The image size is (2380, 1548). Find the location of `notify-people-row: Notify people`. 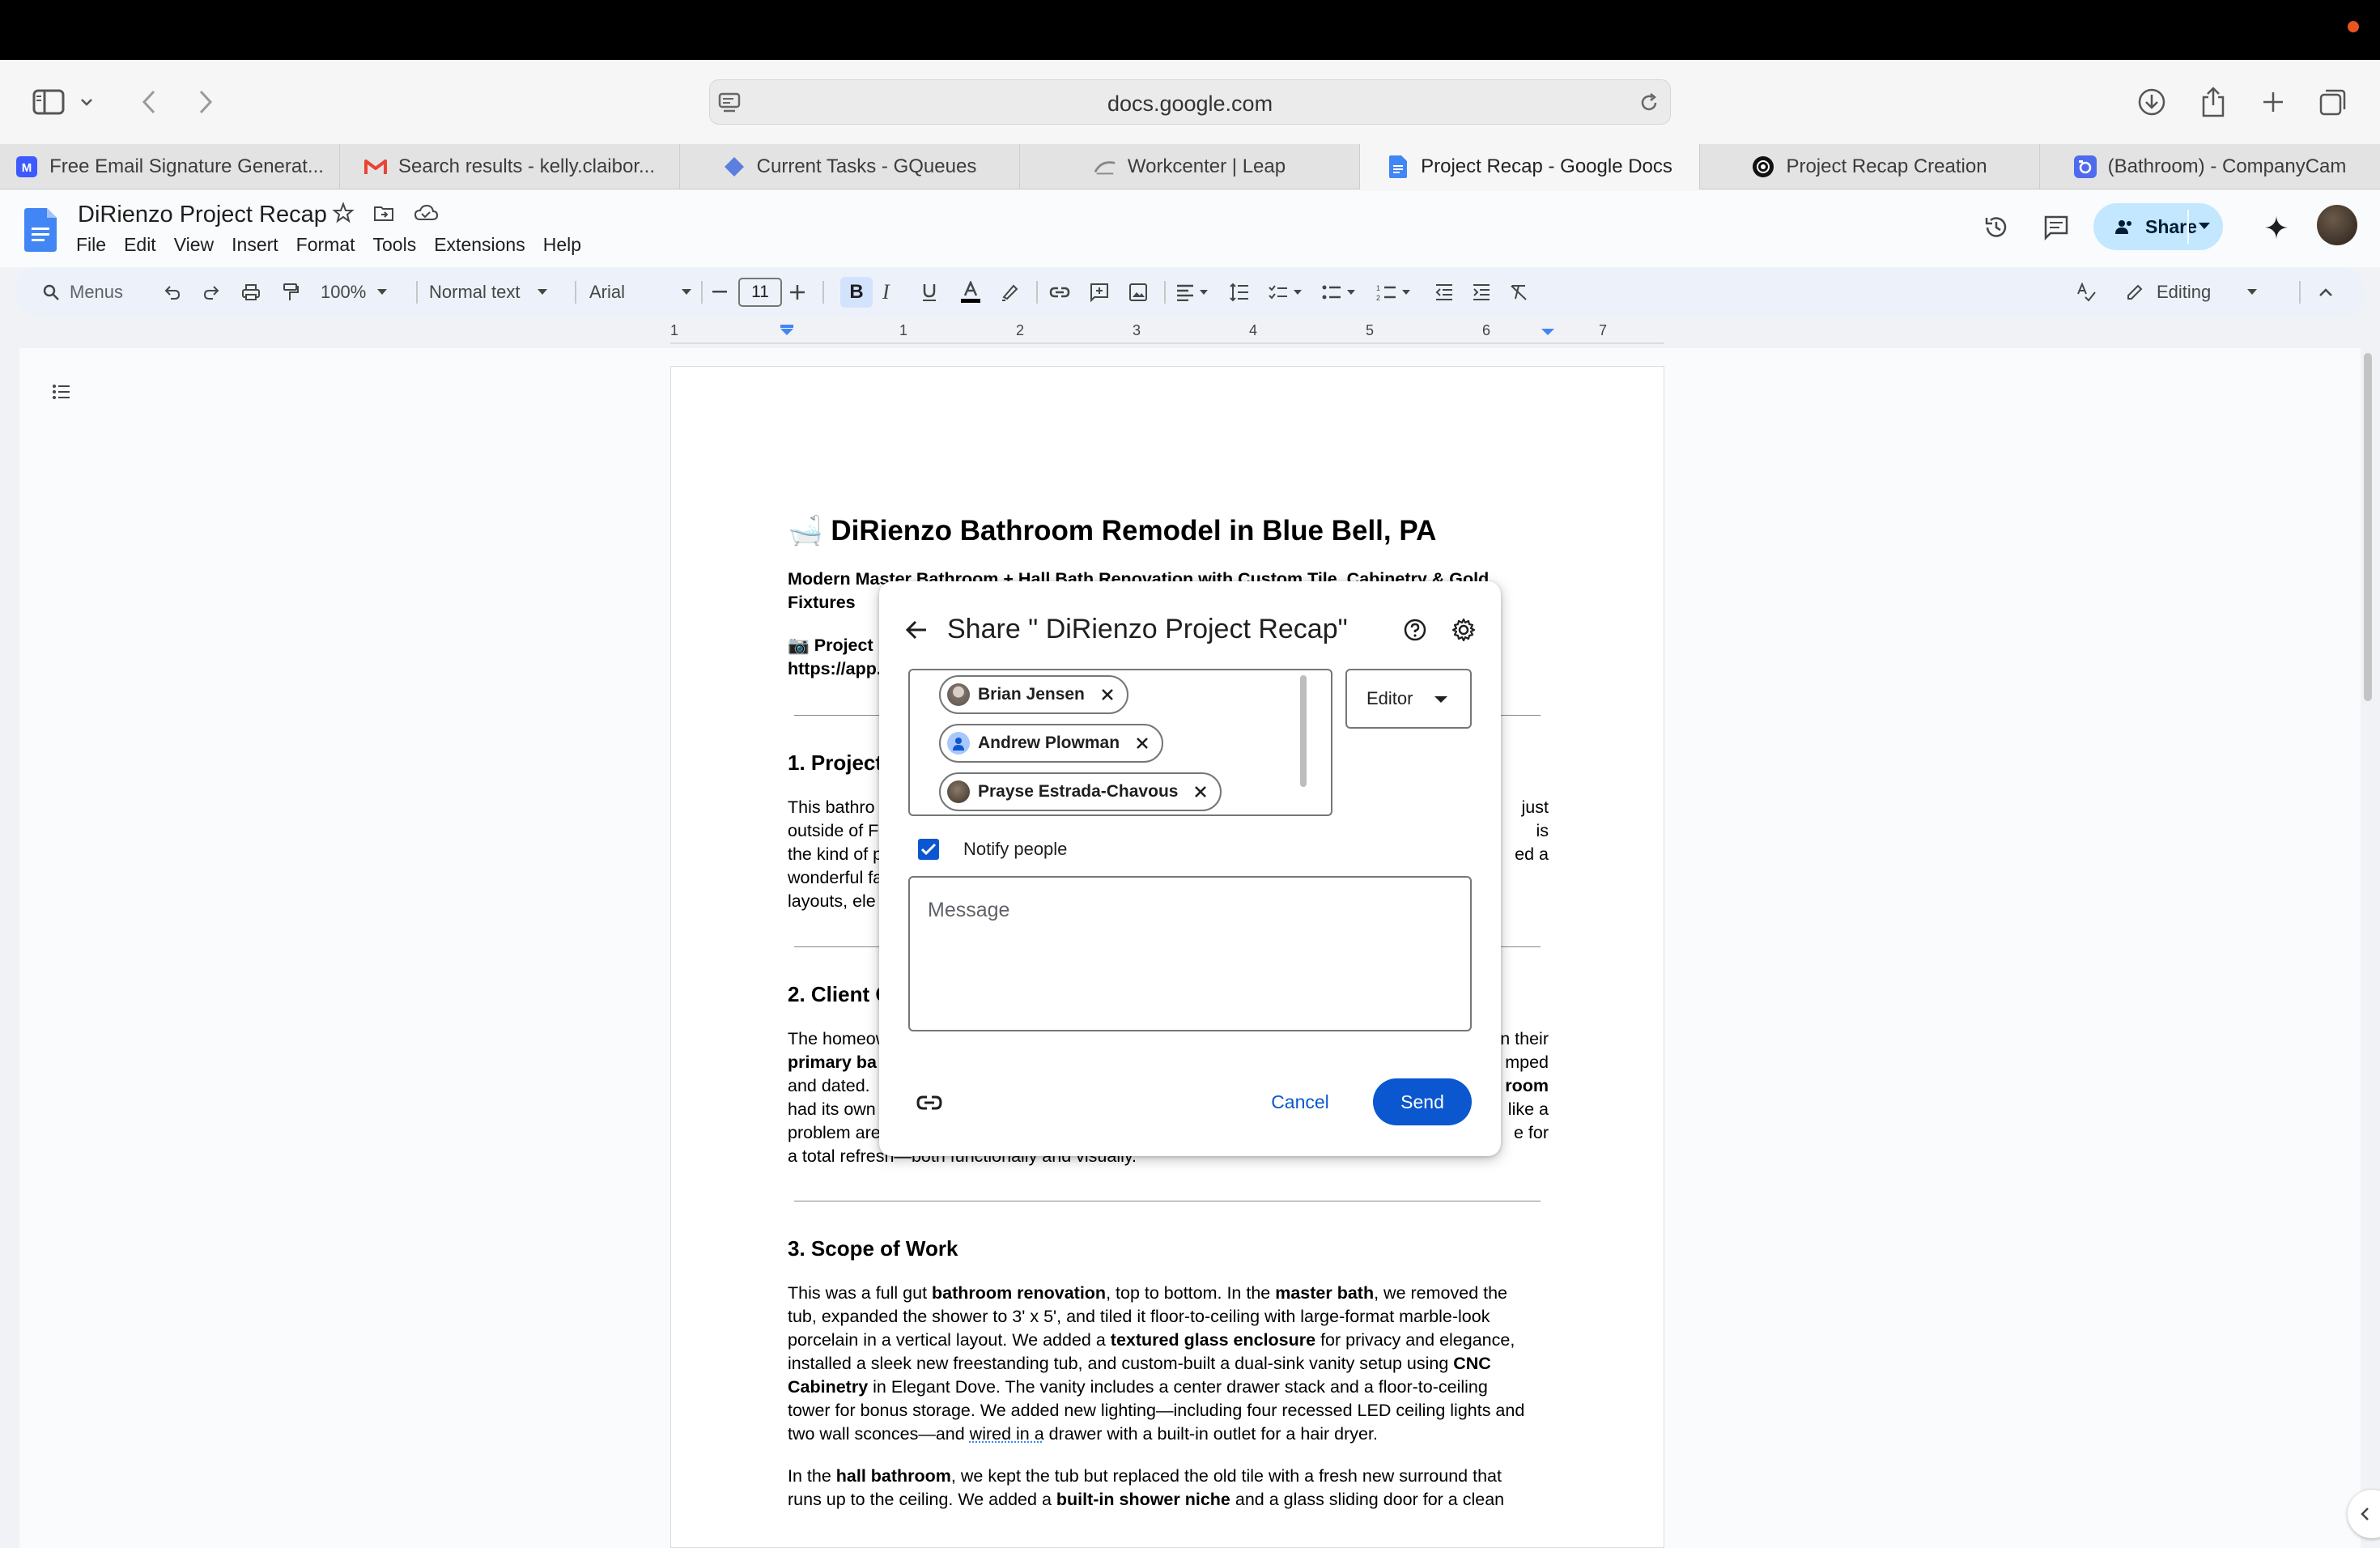

notify-people-row: Notify people is located at coordinates (992, 849).